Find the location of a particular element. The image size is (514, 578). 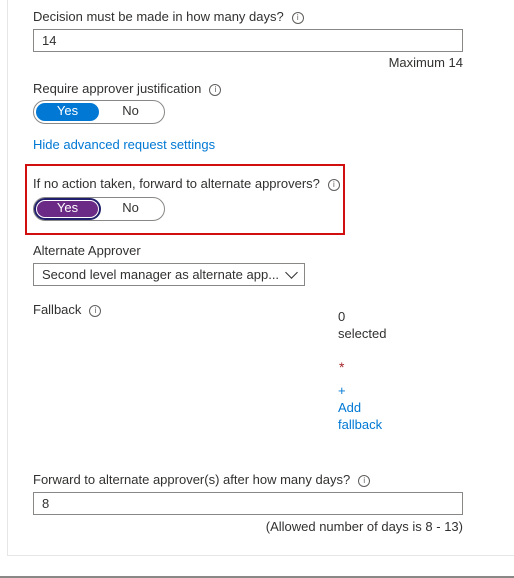

decision-days-hint: Maximum 14 is located at coordinates (425, 62).